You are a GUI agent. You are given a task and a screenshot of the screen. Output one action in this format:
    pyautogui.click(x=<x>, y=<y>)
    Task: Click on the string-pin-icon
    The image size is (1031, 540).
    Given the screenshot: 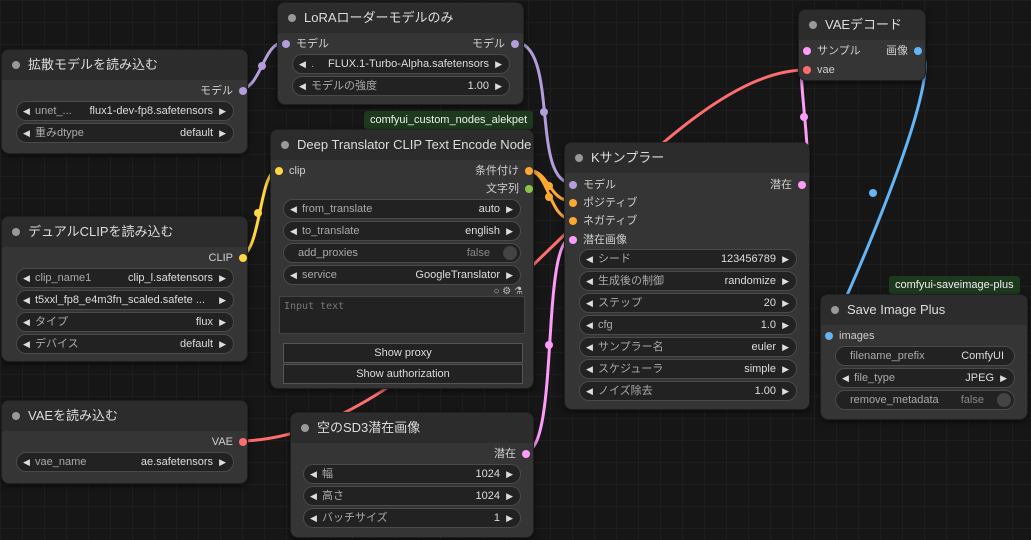 What is the action you would take?
    pyautogui.click(x=529, y=189)
    